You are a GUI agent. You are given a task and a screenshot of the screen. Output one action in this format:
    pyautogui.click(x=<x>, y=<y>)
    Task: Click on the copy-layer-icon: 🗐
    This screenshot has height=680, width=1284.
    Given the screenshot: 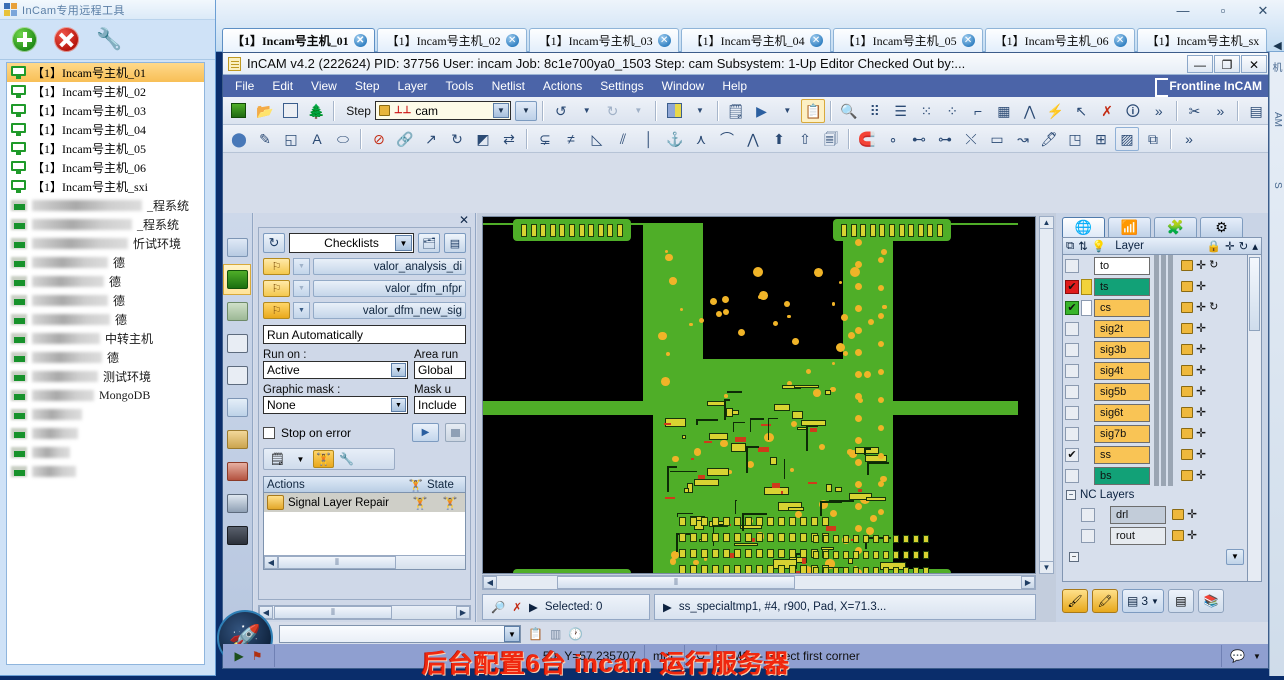 What is the action you would take?
    pyautogui.click(x=831, y=139)
    